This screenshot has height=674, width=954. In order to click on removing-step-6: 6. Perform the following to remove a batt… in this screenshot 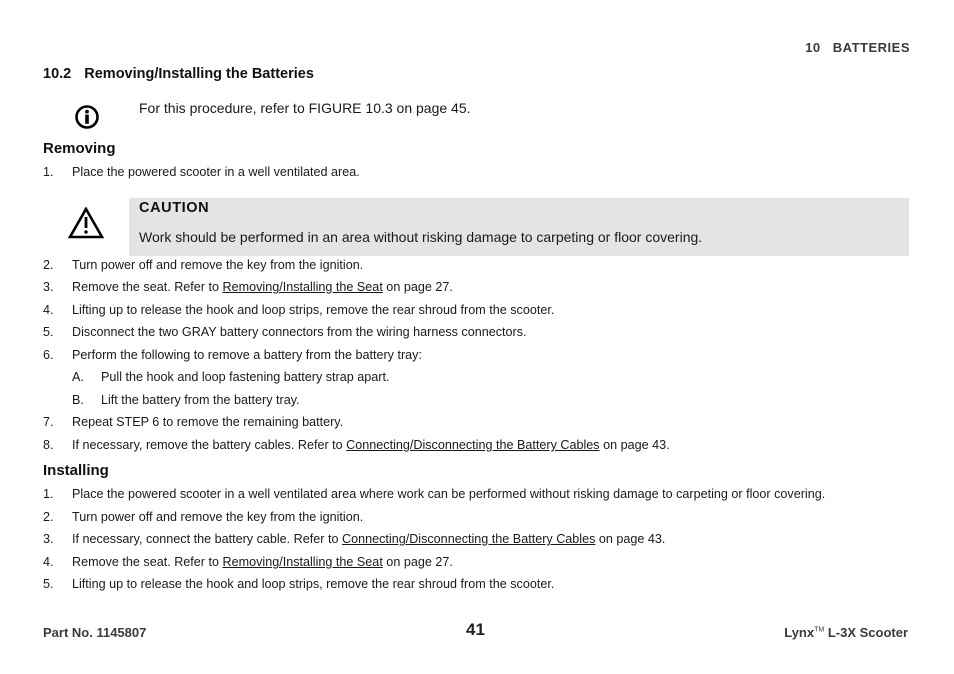, I will do `click(232, 355)`.